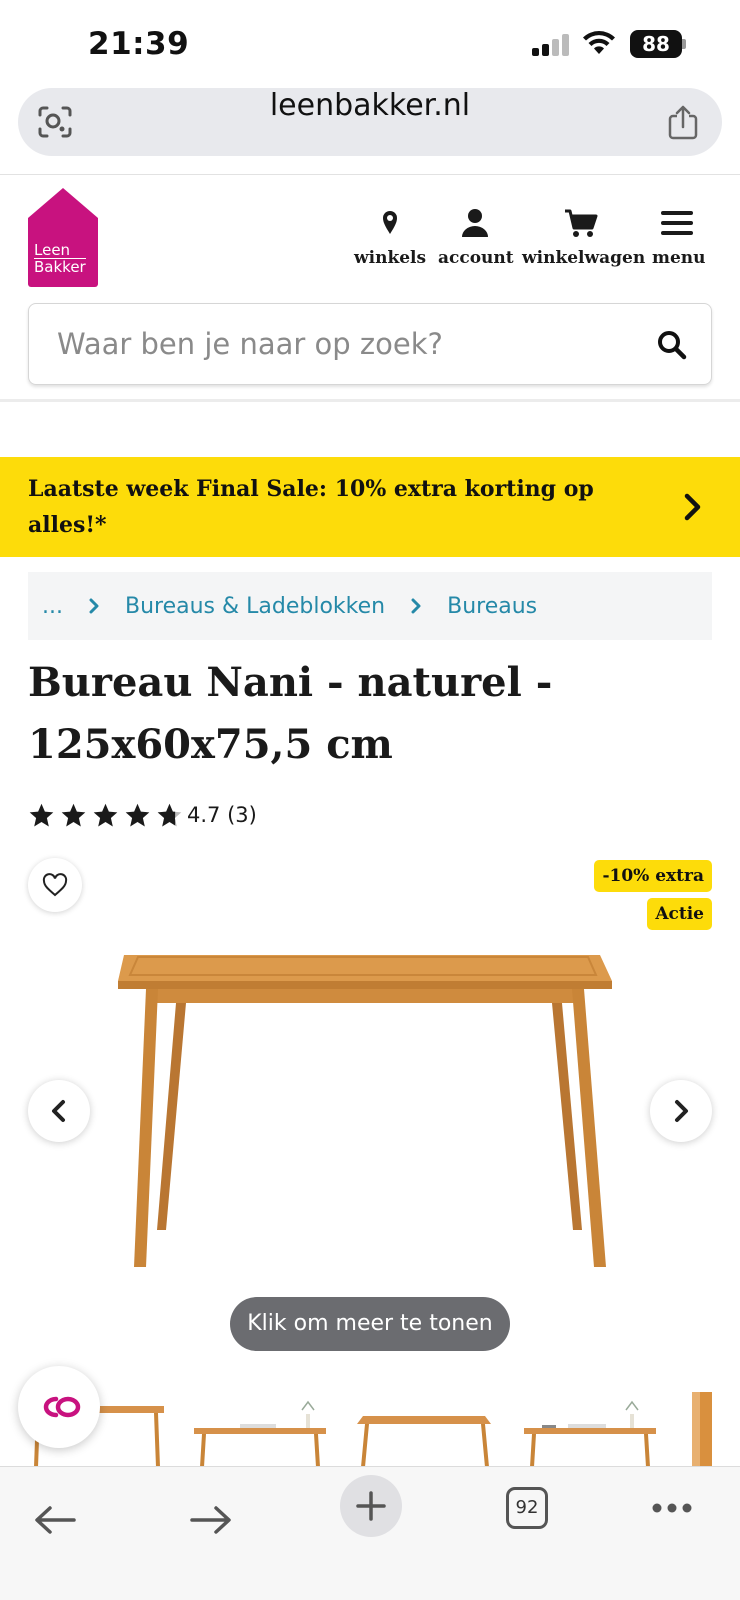  Describe the element at coordinates (370, 1110) in the screenshot. I see `product-image-desk` at that location.